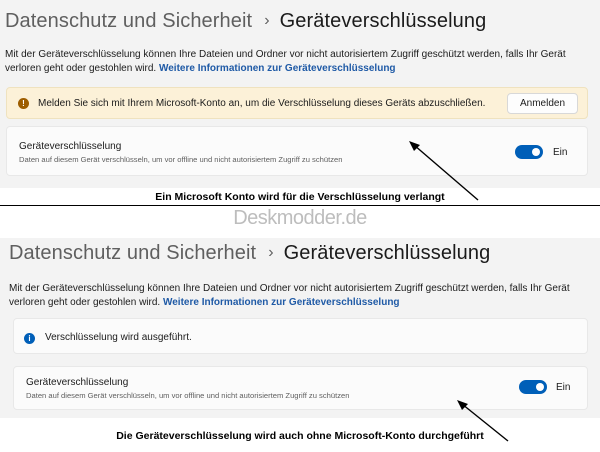 The image size is (600, 452). I want to click on arrow-line-bottom, so click(485, 422).